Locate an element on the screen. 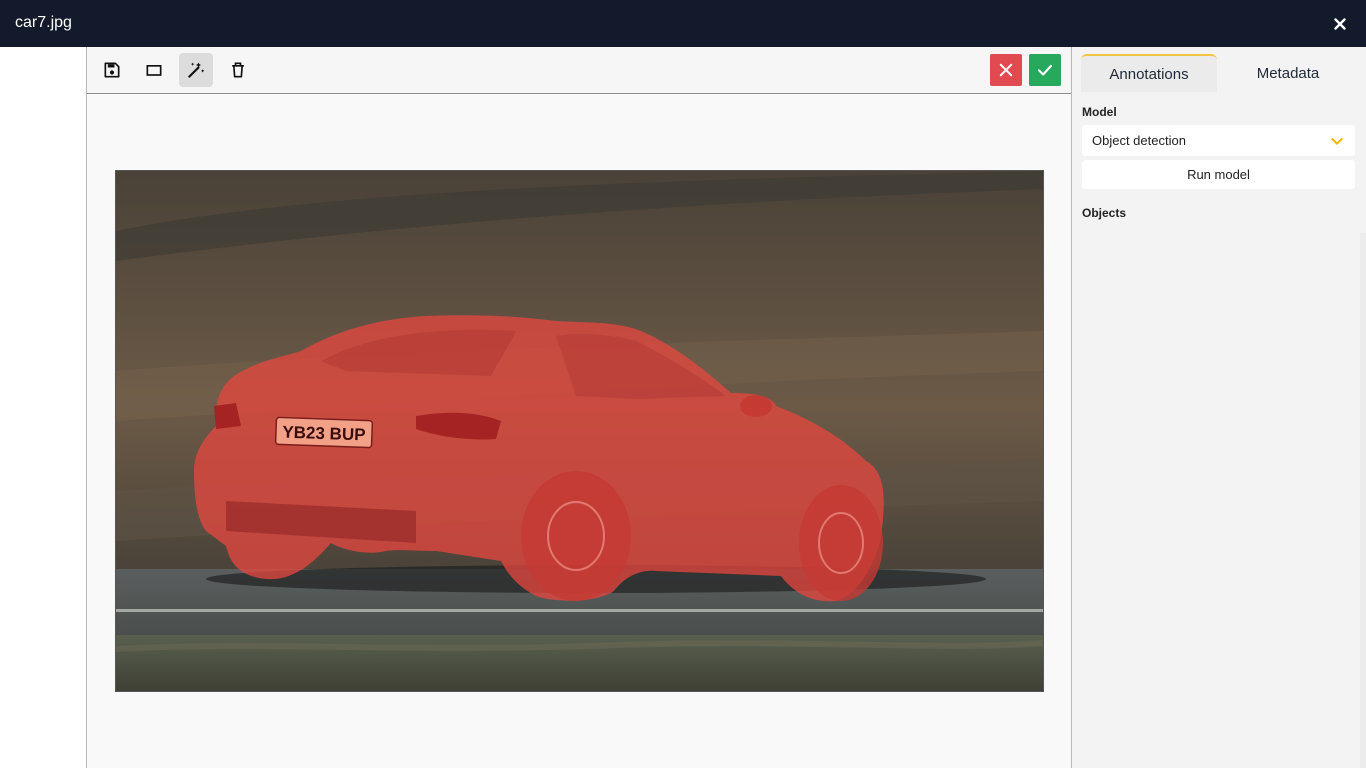 The height and width of the screenshot is (768, 1366). rectangle-tool-button is located at coordinates (154, 70).